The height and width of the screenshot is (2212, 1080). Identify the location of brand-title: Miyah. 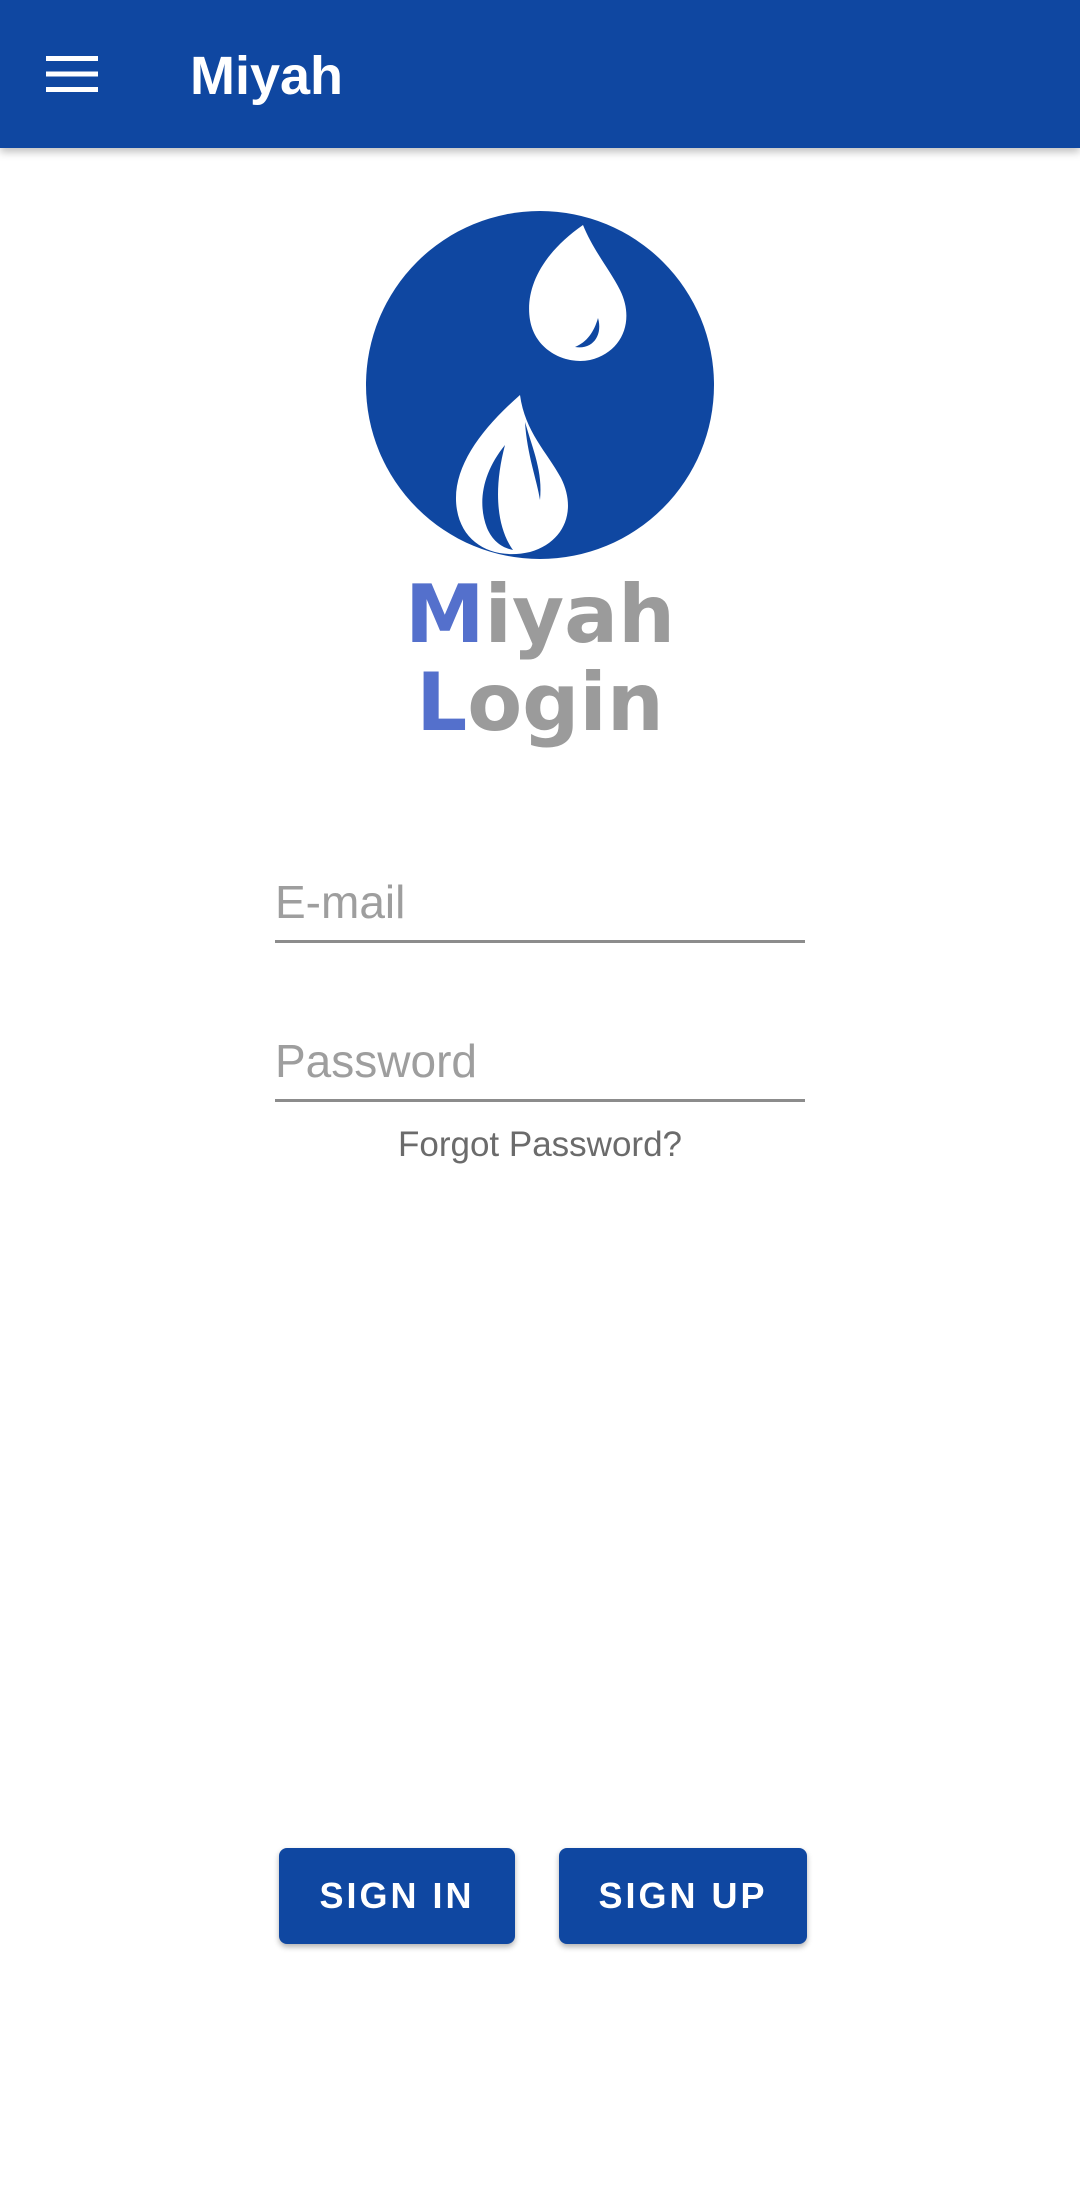
(540, 615).